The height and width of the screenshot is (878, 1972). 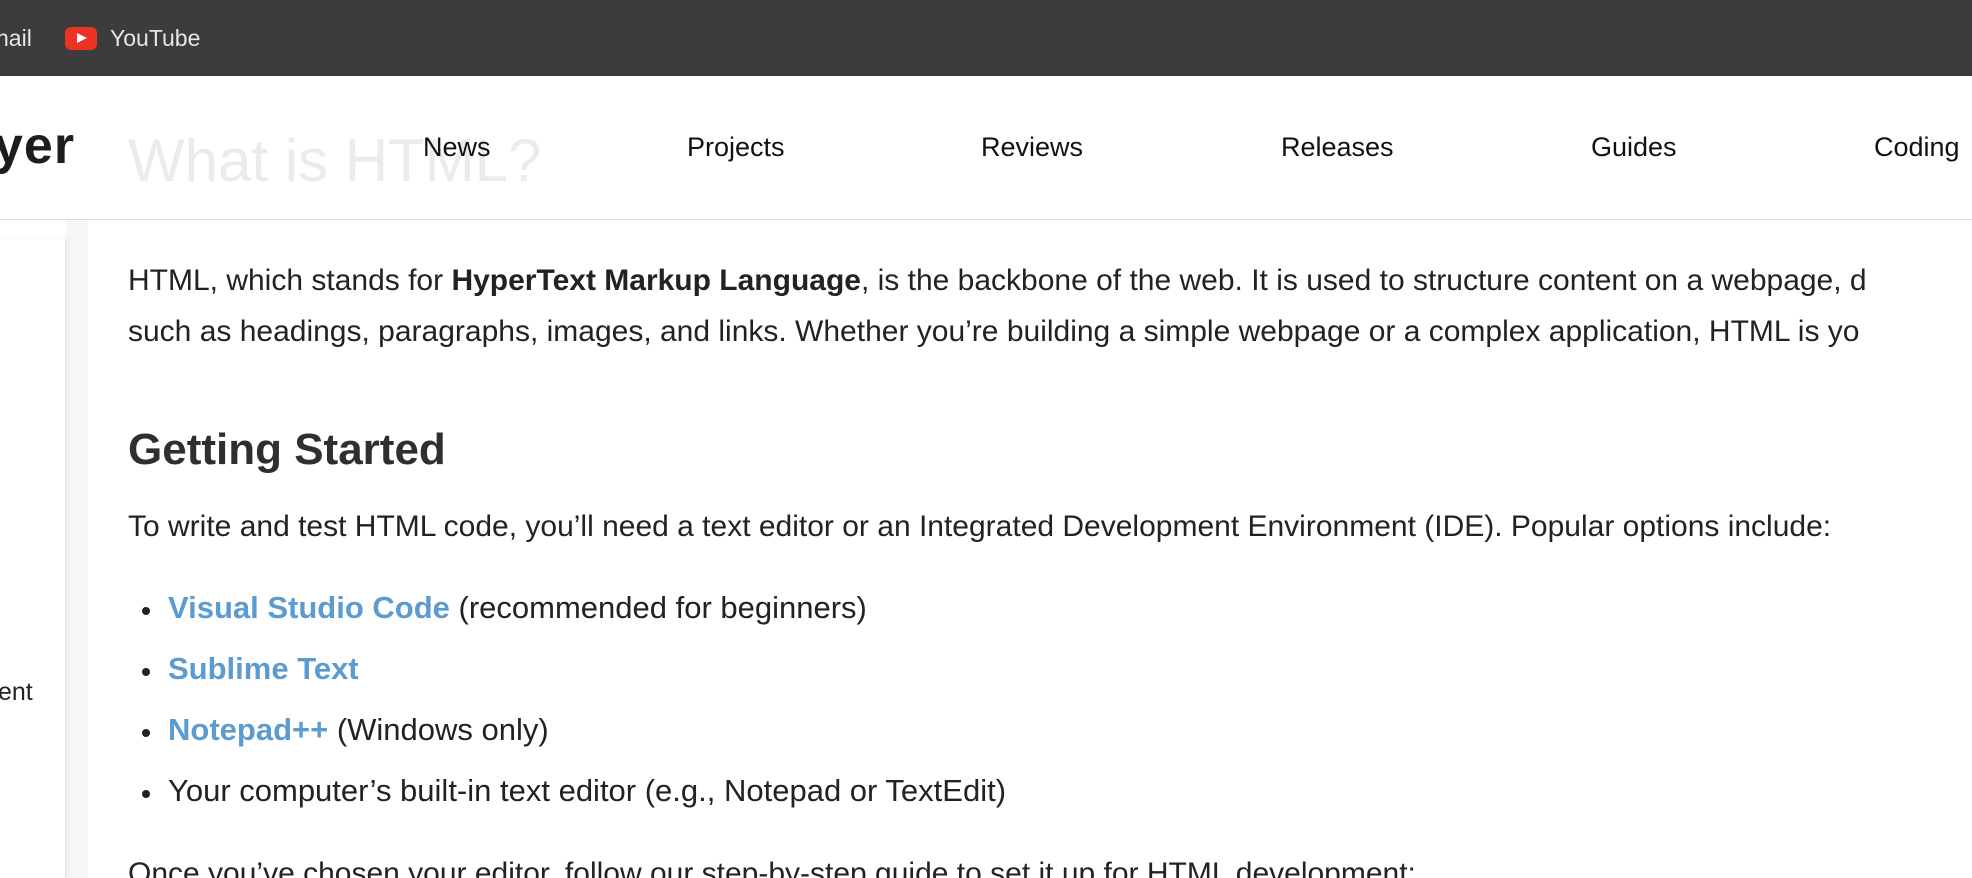 I want to click on sidebar: ent, so click(x=33, y=559).